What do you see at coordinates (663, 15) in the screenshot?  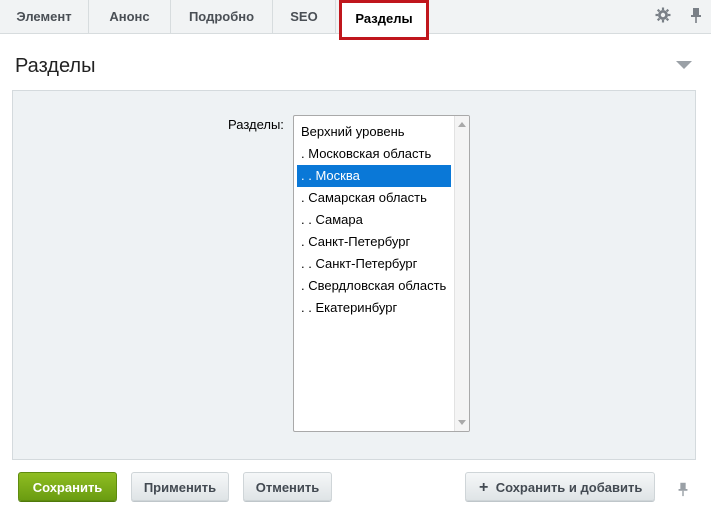 I see `gear-icon` at bounding box center [663, 15].